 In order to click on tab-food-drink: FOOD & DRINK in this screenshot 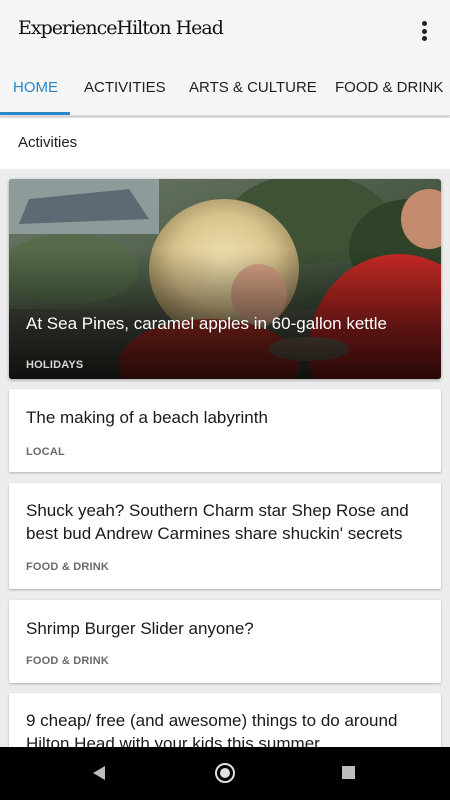, I will do `click(389, 88)`.